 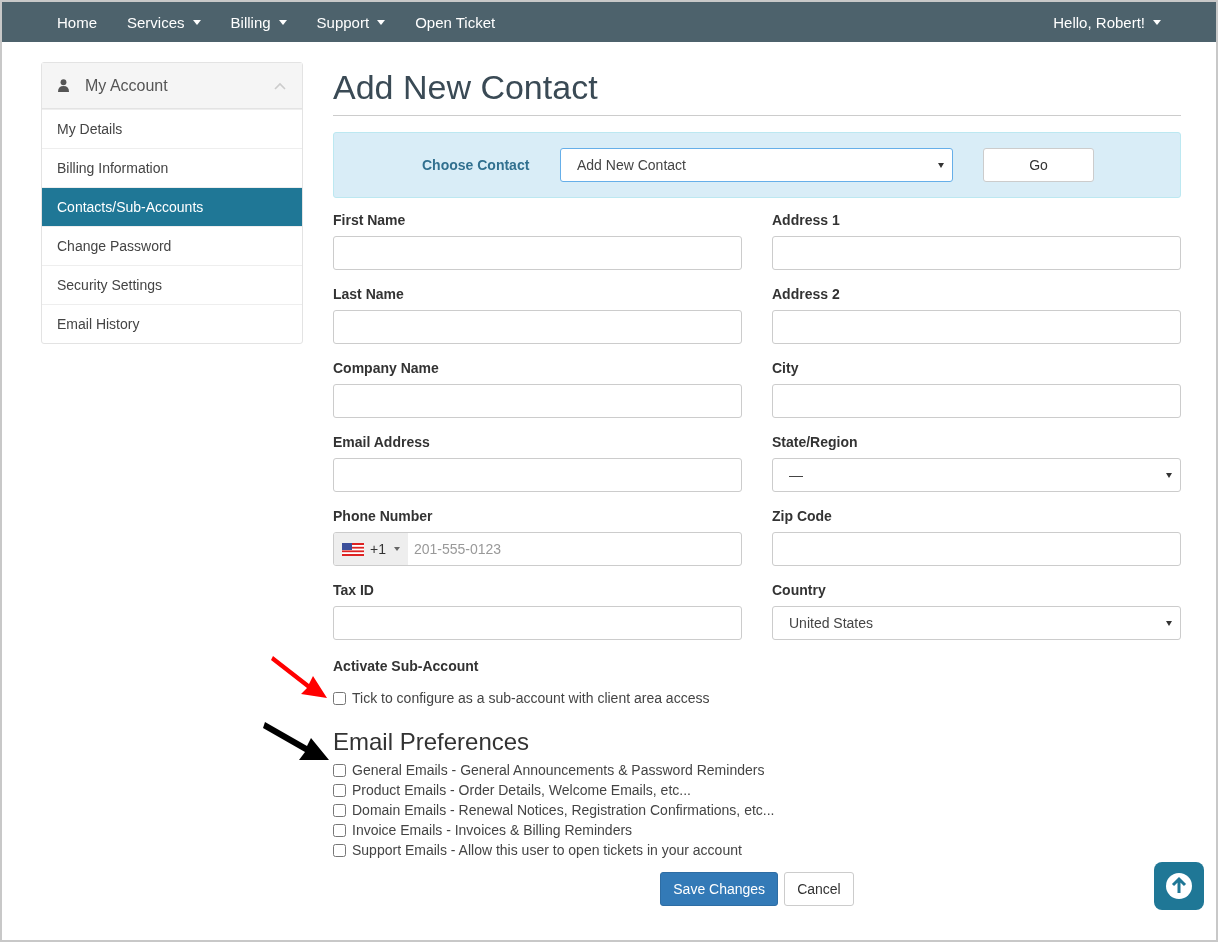 I want to click on field-label: Tax ID, so click(x=354, y=590).